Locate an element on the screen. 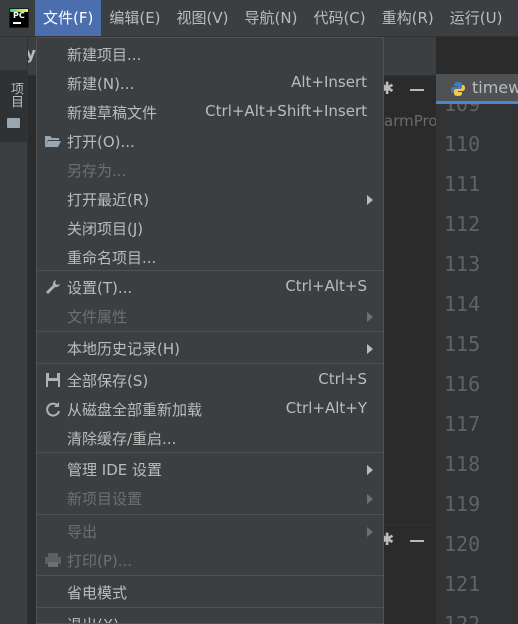  python-file-icon is located at coordinates (458, 89).